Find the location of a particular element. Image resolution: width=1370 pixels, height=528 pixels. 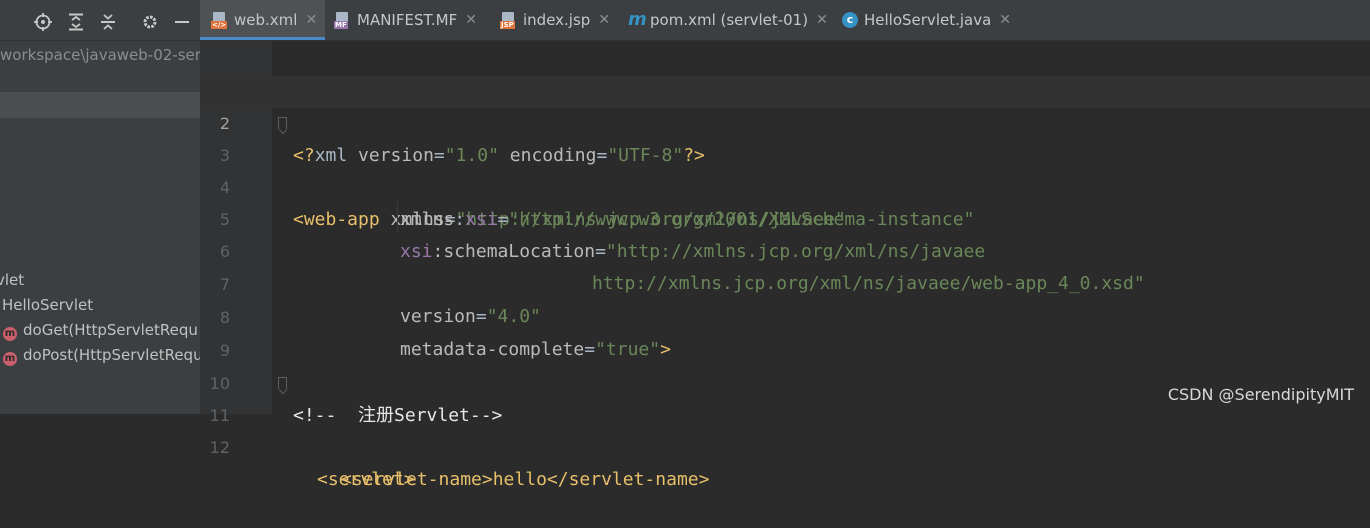

tab-helloservlet-java: c HelloServlet.java ✕ is located at coordinates (926, 20).